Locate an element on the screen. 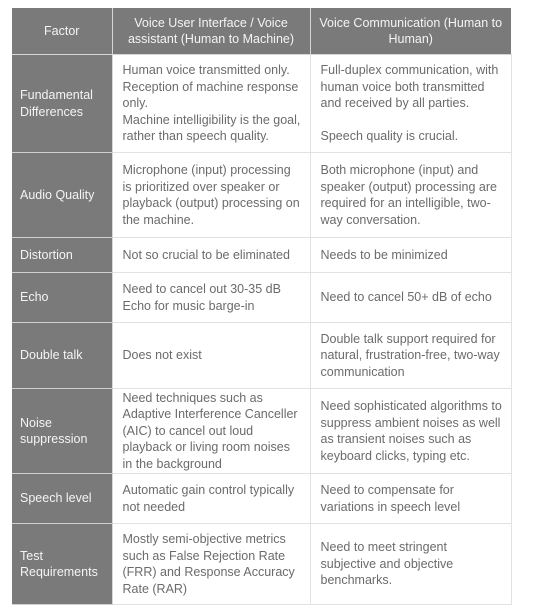  cell-comm: Needs to be minimized is located at coordinates (411, 255).